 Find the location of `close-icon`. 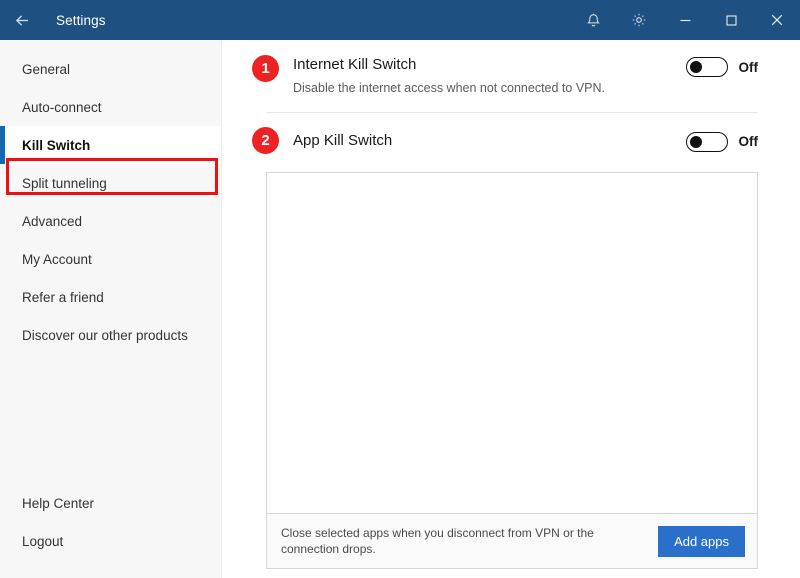

close-icon is located at coordinates (777, 20).